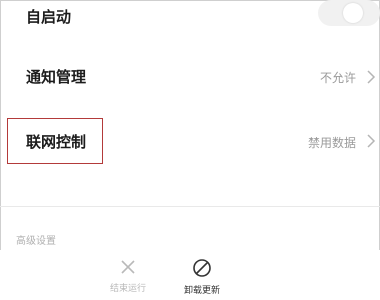 Image resolution: width=380 pixels, height=300 pixels. What do you see at coordinates (353, 13) in the screenshot?
I see `toggle-knob` at bounding box center [353, 13].